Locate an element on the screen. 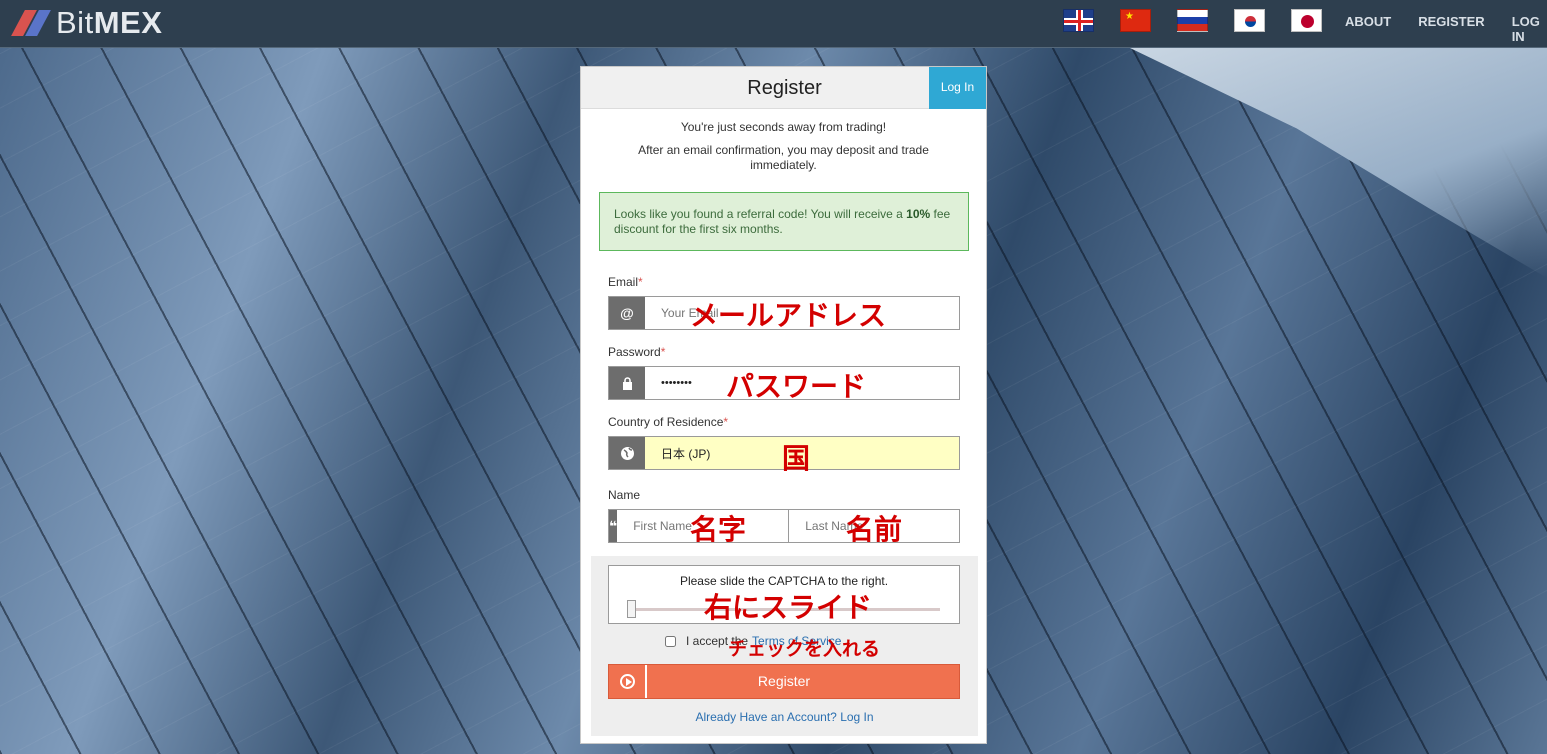 The width and height of the screenshot is (1547, 754). name-label: Name is located at coordinates (624, 495).